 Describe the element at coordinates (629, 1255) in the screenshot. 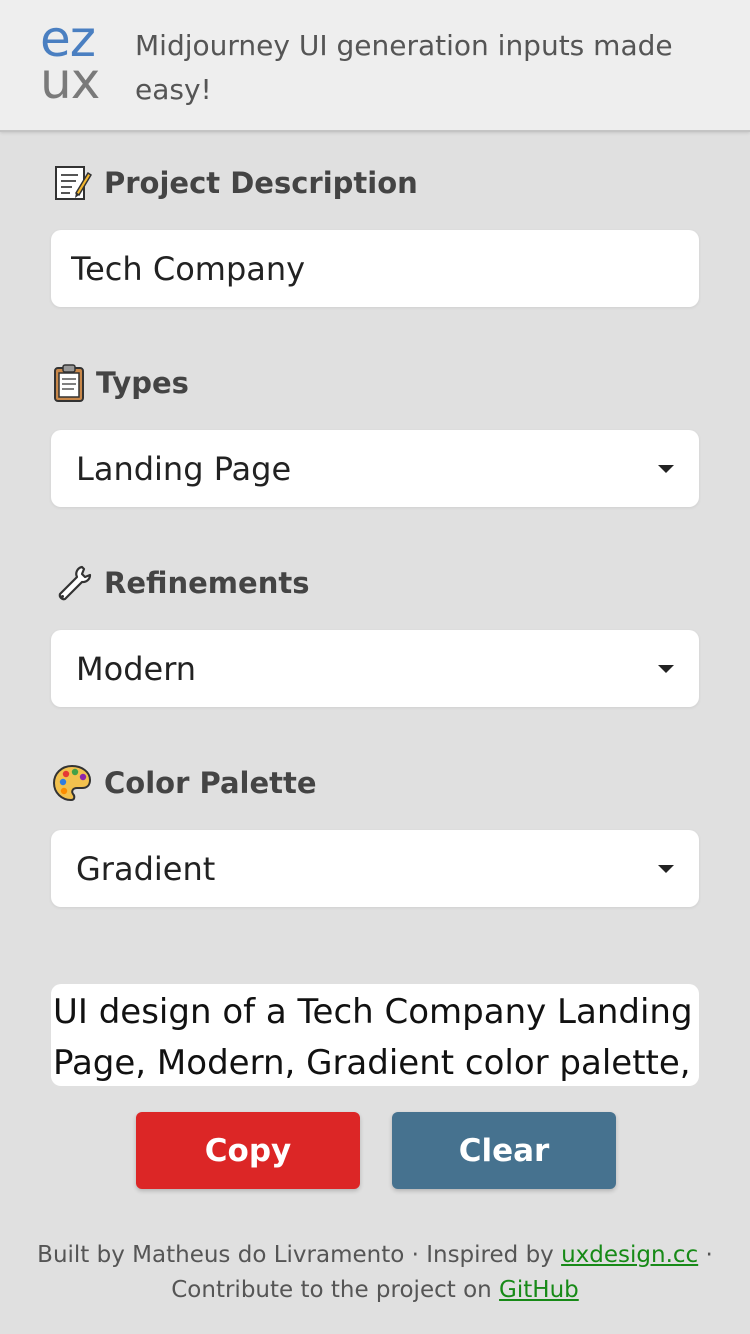

I see `uxdesign-link: uxdesign.cc` at that location.